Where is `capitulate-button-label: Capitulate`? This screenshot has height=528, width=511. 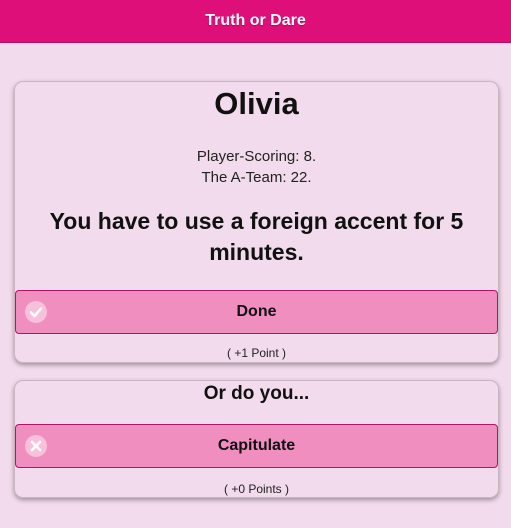 capitulate-button-label: Capitulate is located at coordinates (256, 445).